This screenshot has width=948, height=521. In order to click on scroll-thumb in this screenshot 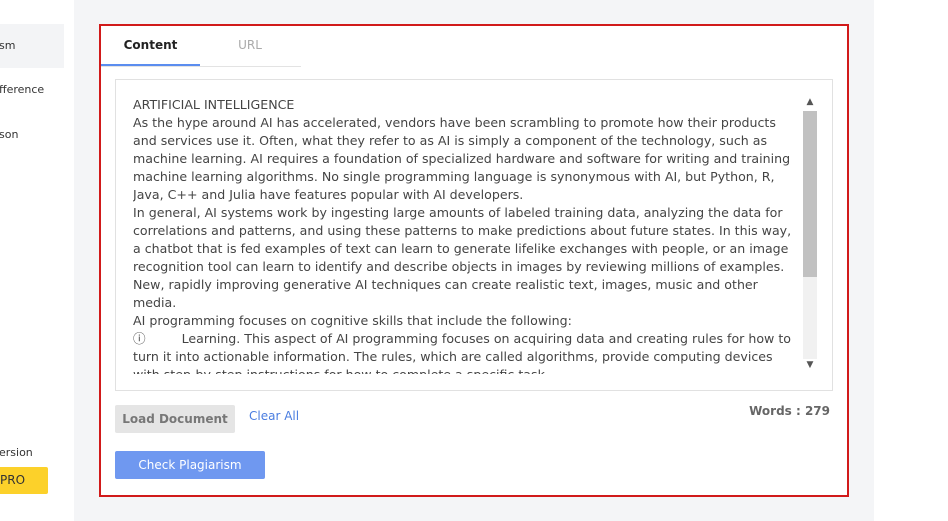, I will do `click(810, 194)`.